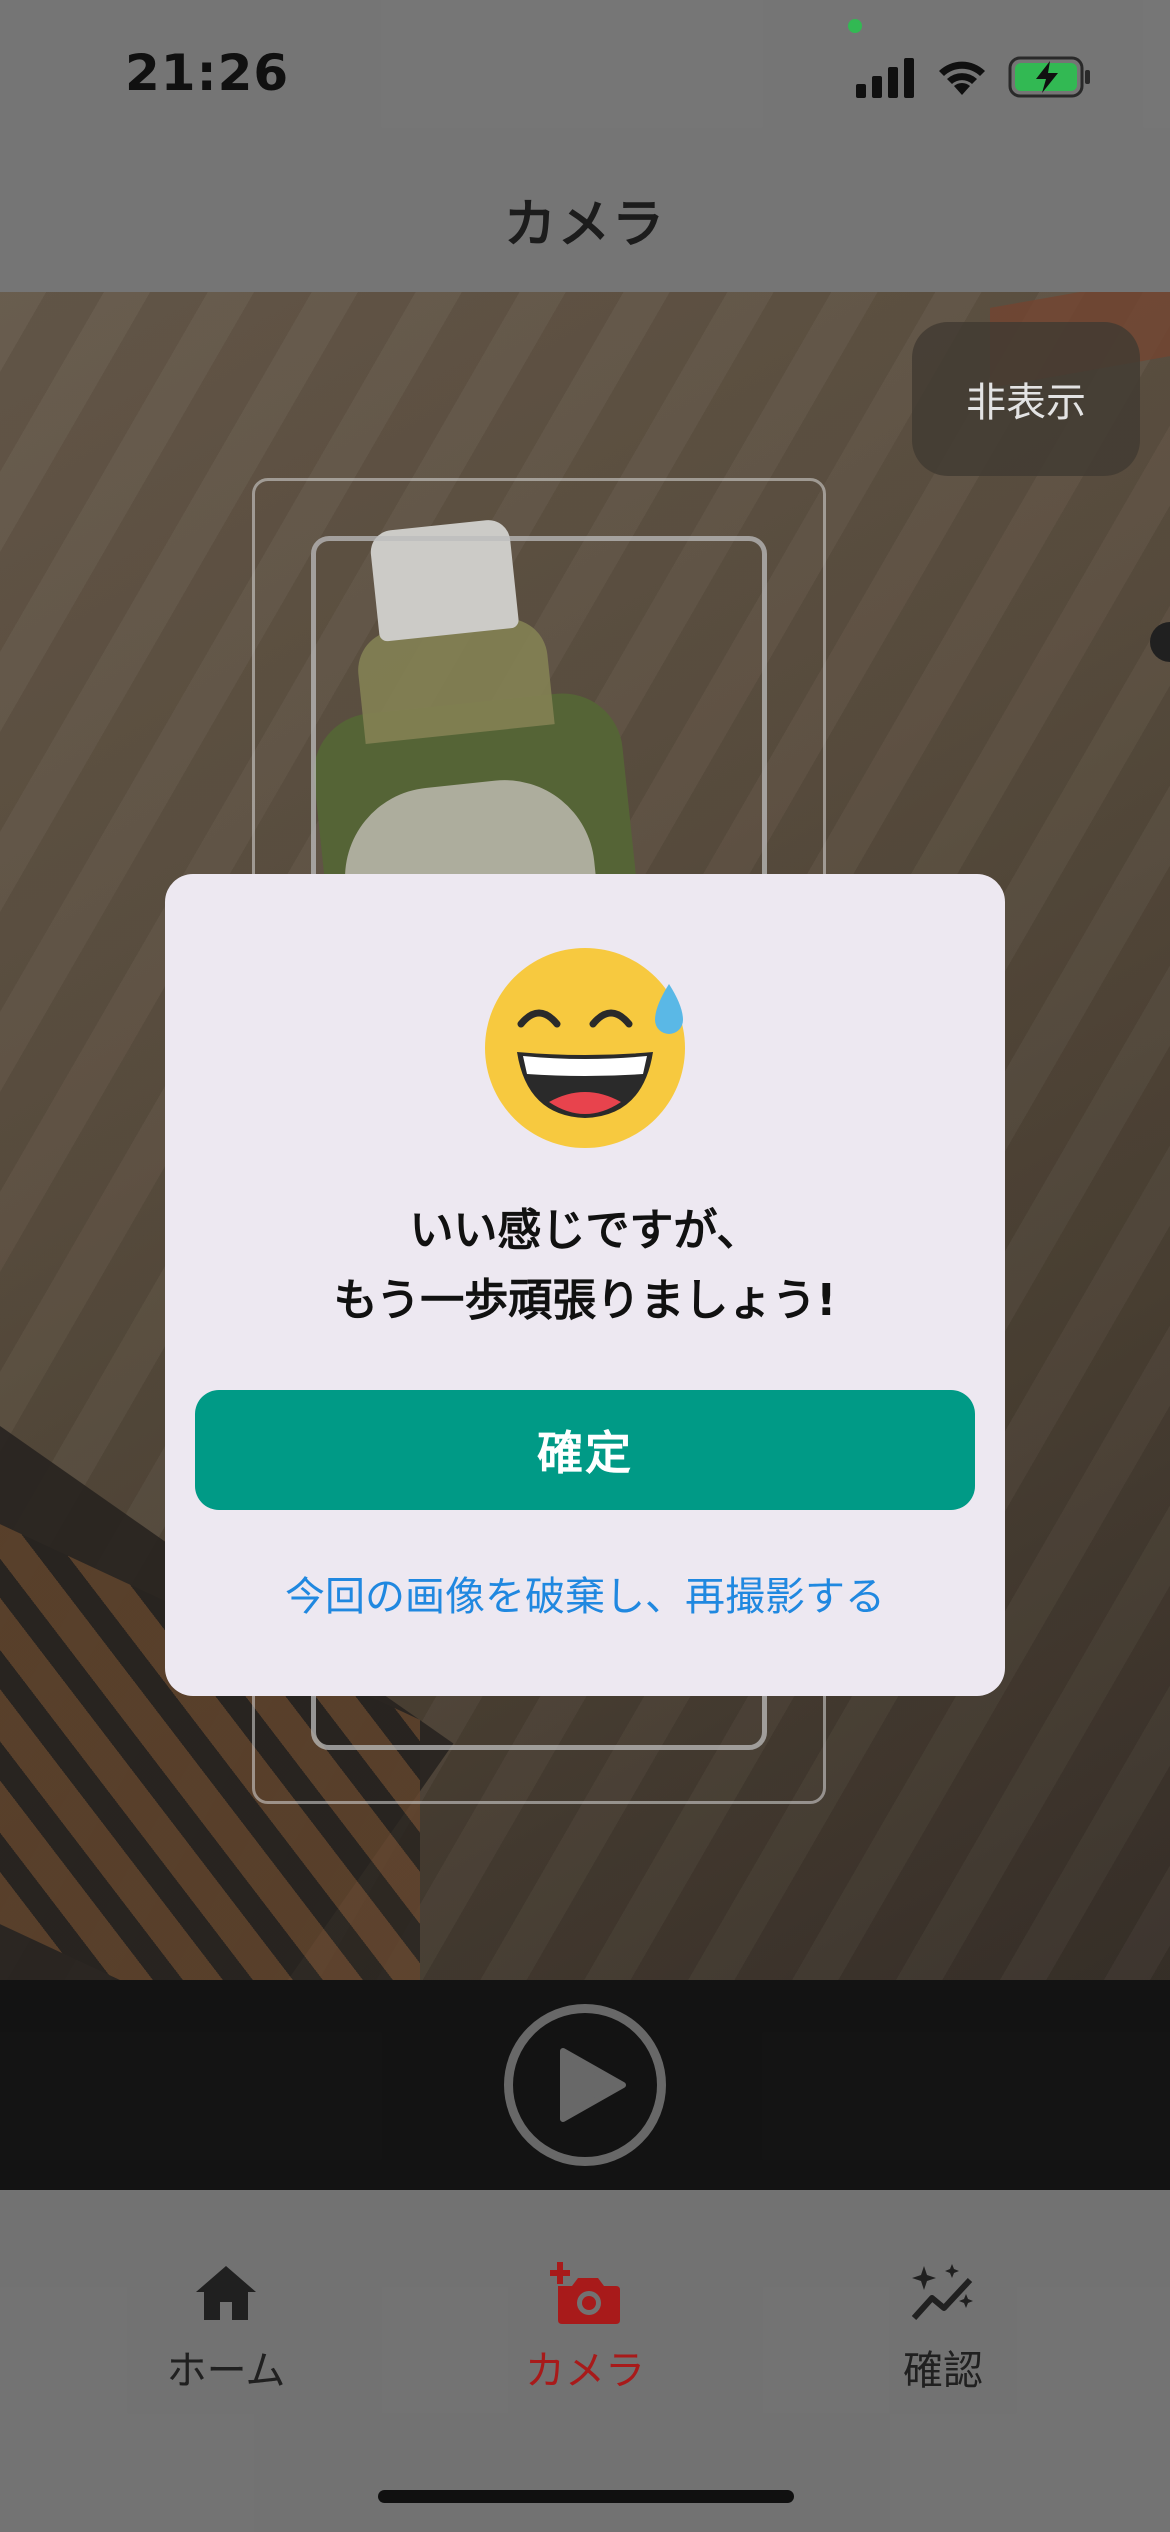  What do you see at coordinates (962, 78) in the screenshot?
I see `wifi-icon` at bounding box center [962, 78].